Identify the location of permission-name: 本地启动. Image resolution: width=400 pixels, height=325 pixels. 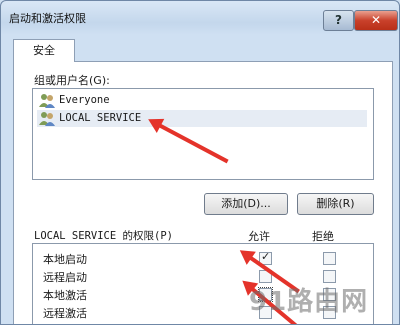
(65, 259).